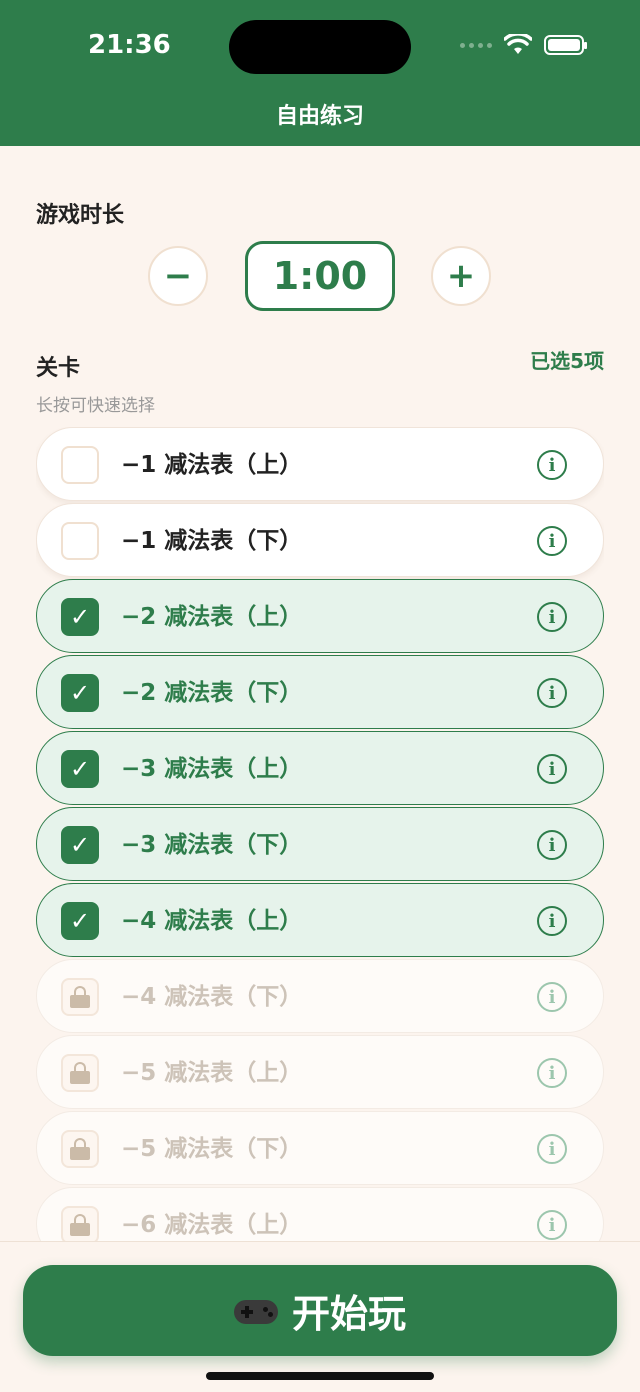 Image resolution: width=640 pixels, height=1392 pixels. I want to click on duration-section-title: 游戏时长, so click(80, 215).